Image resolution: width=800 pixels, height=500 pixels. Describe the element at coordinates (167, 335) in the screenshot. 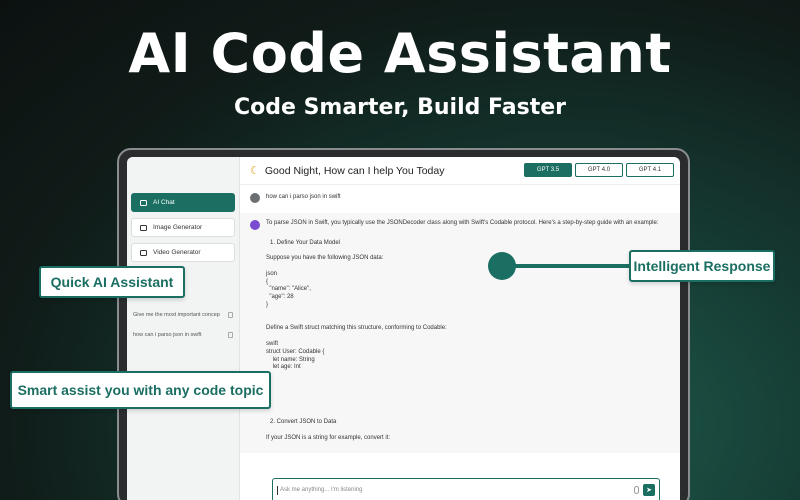

I see `history-item-label: how can i parso json in swift` at that location.